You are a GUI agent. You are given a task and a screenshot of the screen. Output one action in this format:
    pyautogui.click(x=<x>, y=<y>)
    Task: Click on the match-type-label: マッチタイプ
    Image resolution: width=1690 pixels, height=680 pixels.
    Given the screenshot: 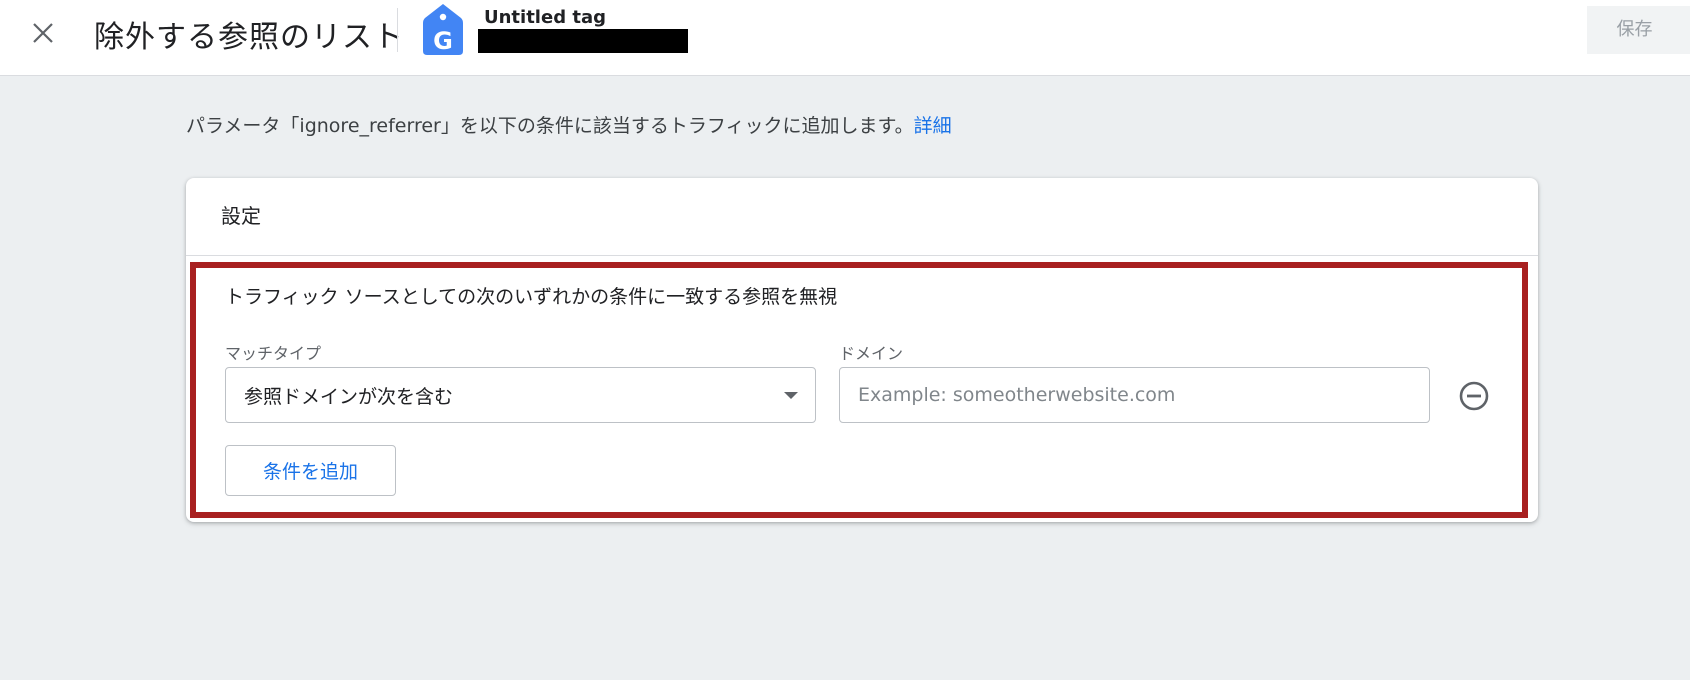 What is the action you would take?
    pyautogui.click(x=273, y=353)
    